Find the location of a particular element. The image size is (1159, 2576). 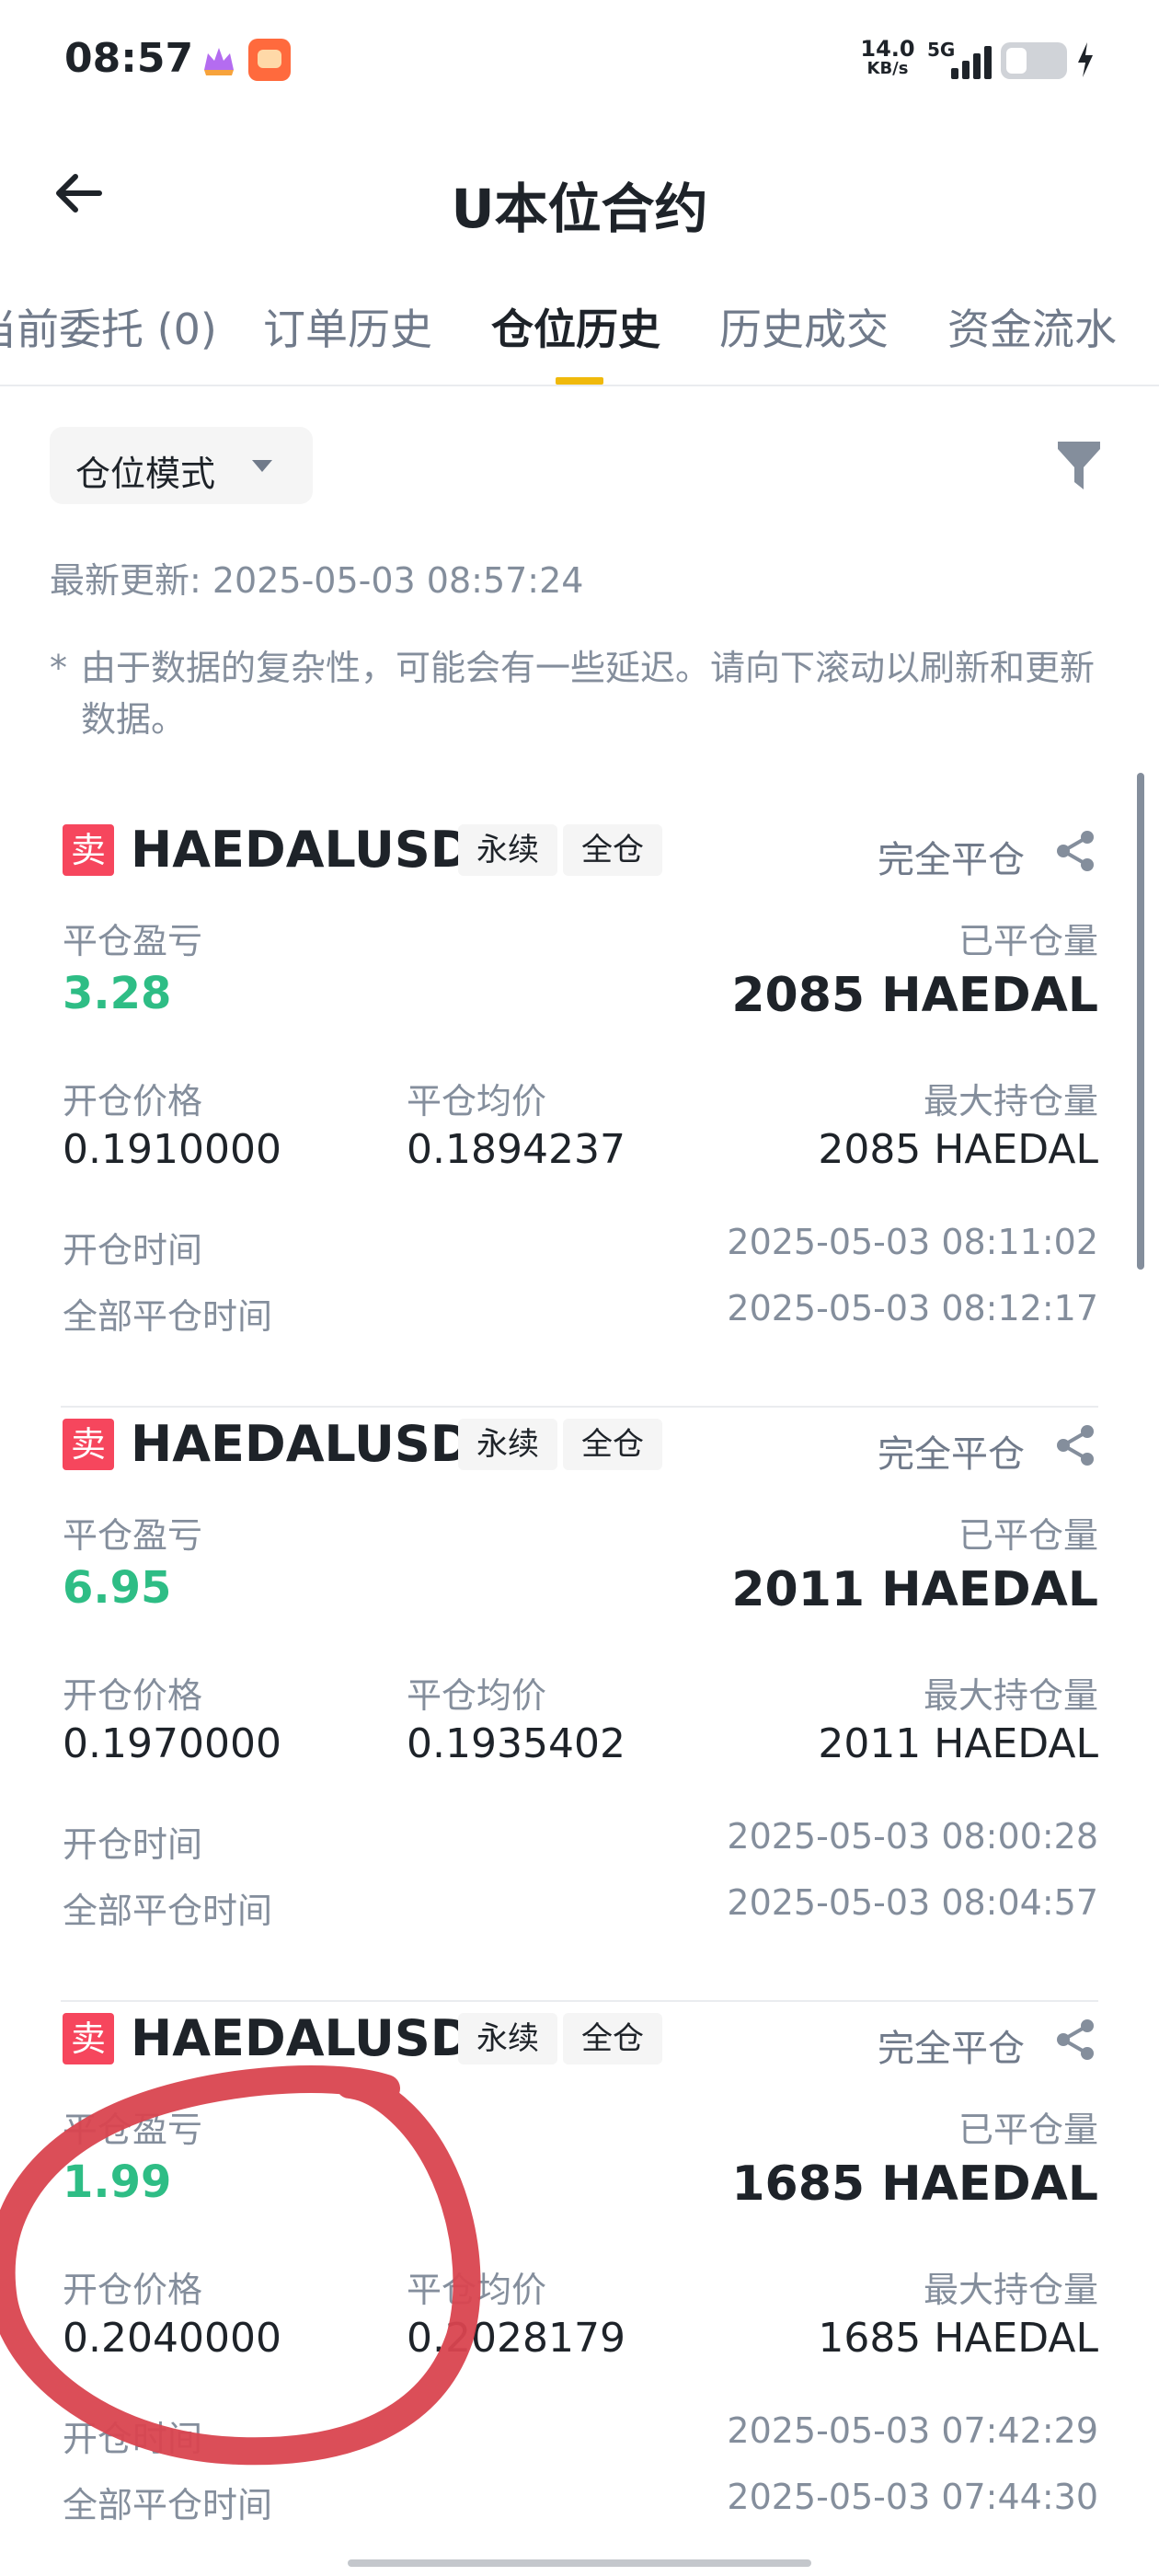

tab-bar: 当前委托 (0) 订单历史 仓位历史 历史成交 资金流水 is located at coordinates (579, 331).